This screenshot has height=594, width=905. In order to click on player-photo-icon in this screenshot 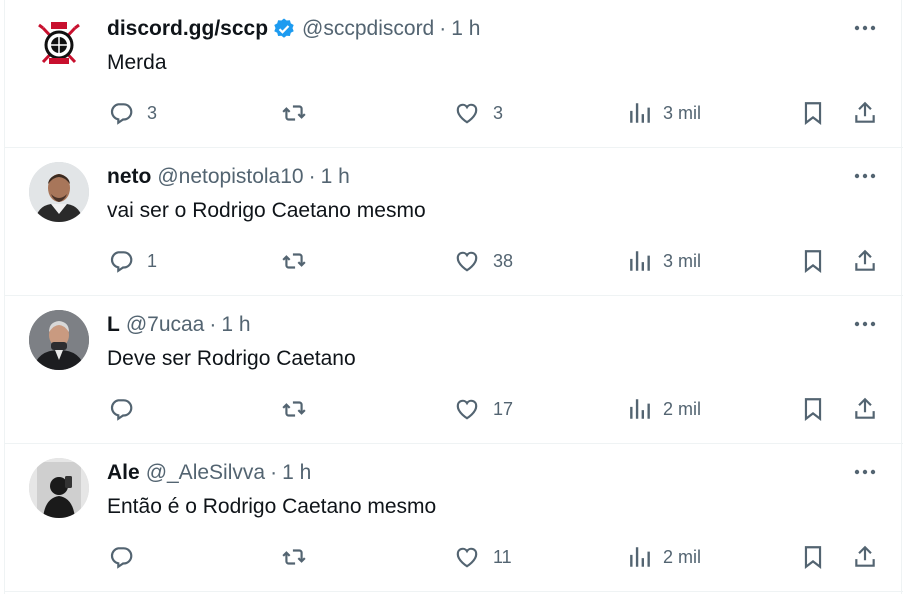, I will do `click(59, 192)`.